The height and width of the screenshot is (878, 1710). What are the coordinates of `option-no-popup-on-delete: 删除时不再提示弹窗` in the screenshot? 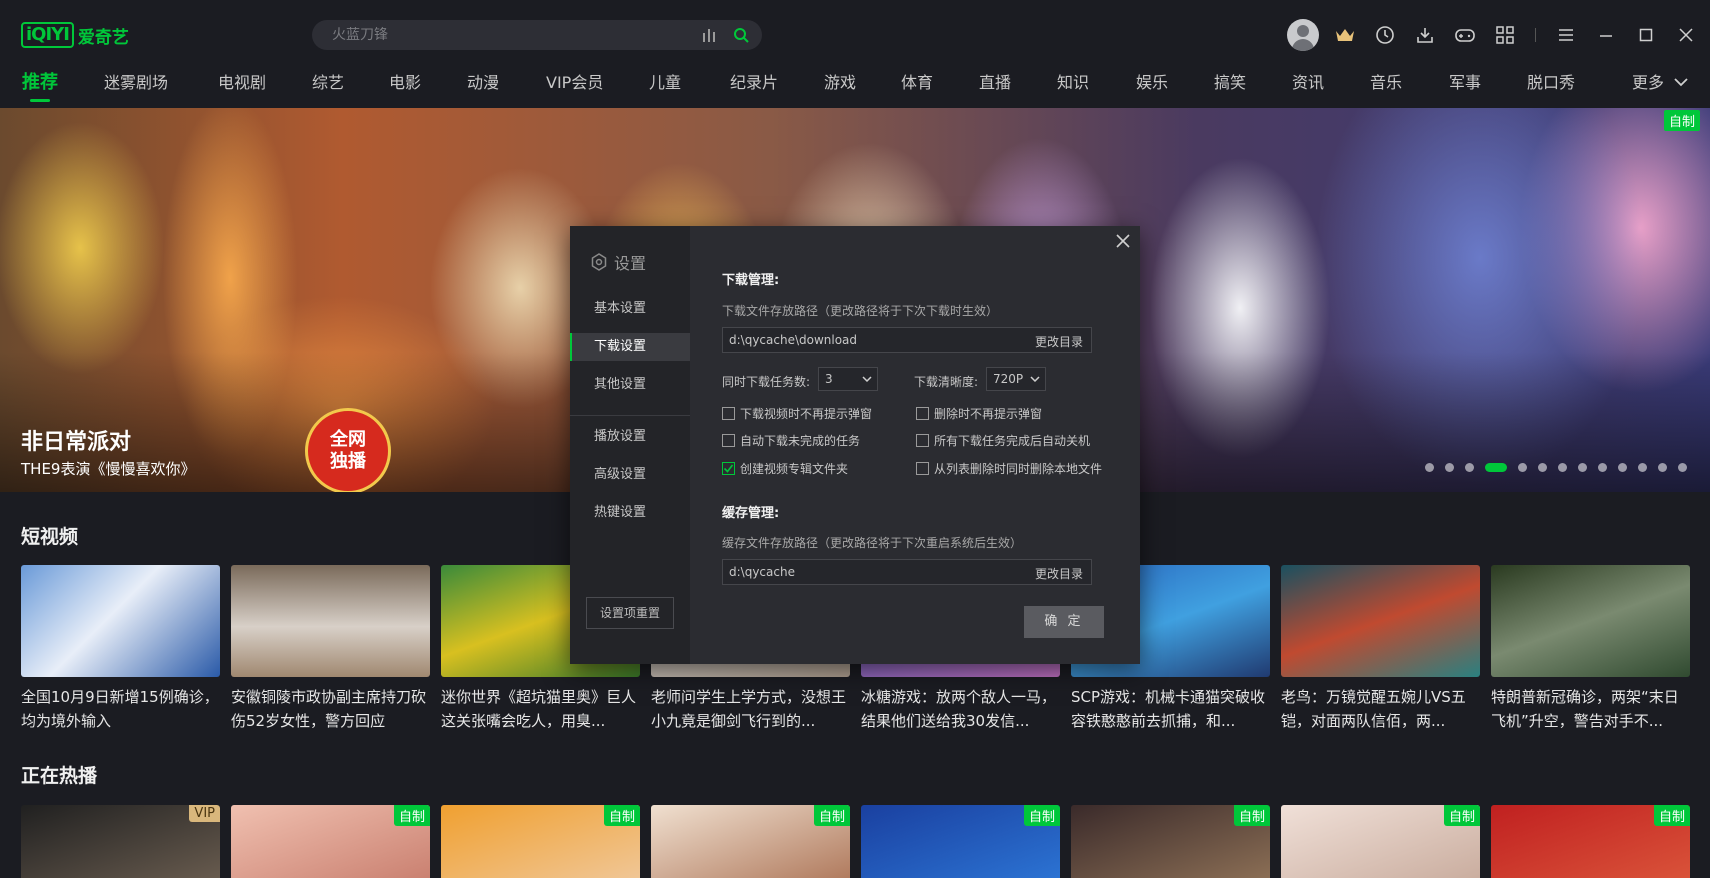 It's located at (979, 413).